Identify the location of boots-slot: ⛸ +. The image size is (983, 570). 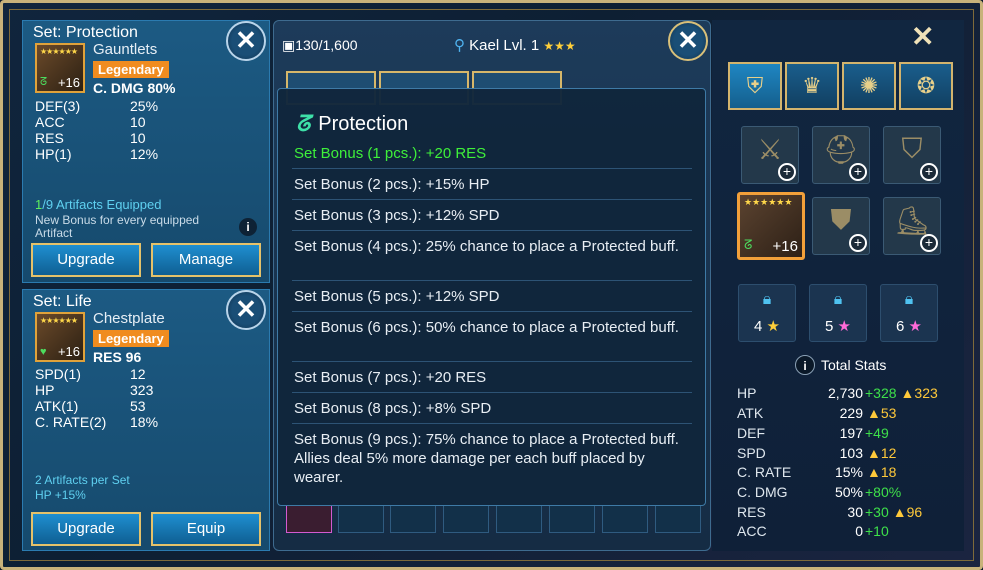
(912, 226).